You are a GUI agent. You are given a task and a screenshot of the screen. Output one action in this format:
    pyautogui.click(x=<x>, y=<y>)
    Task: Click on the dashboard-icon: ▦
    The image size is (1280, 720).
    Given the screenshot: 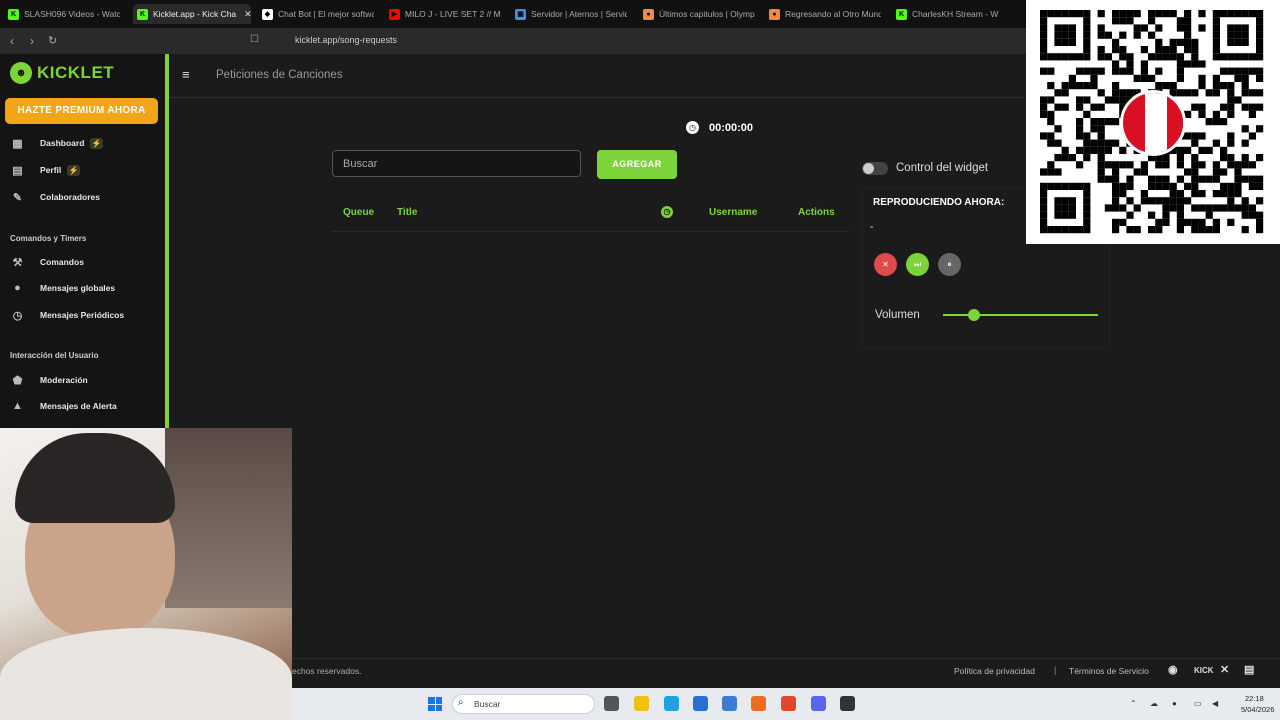 What is the action you would take?
    pyautogui.click(x=17, y=143)
    